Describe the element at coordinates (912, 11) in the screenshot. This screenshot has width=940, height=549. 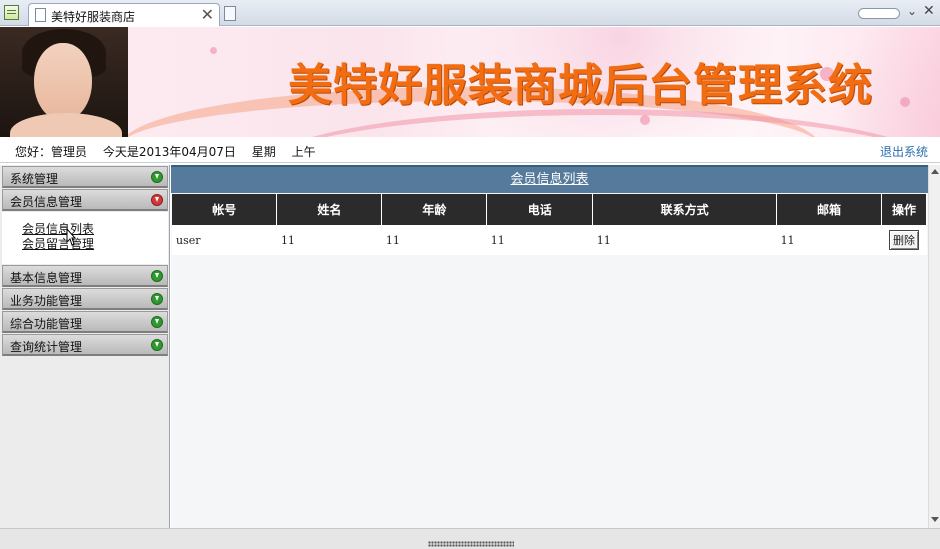
I see `chevron-down-icon: ⌄` at that location.